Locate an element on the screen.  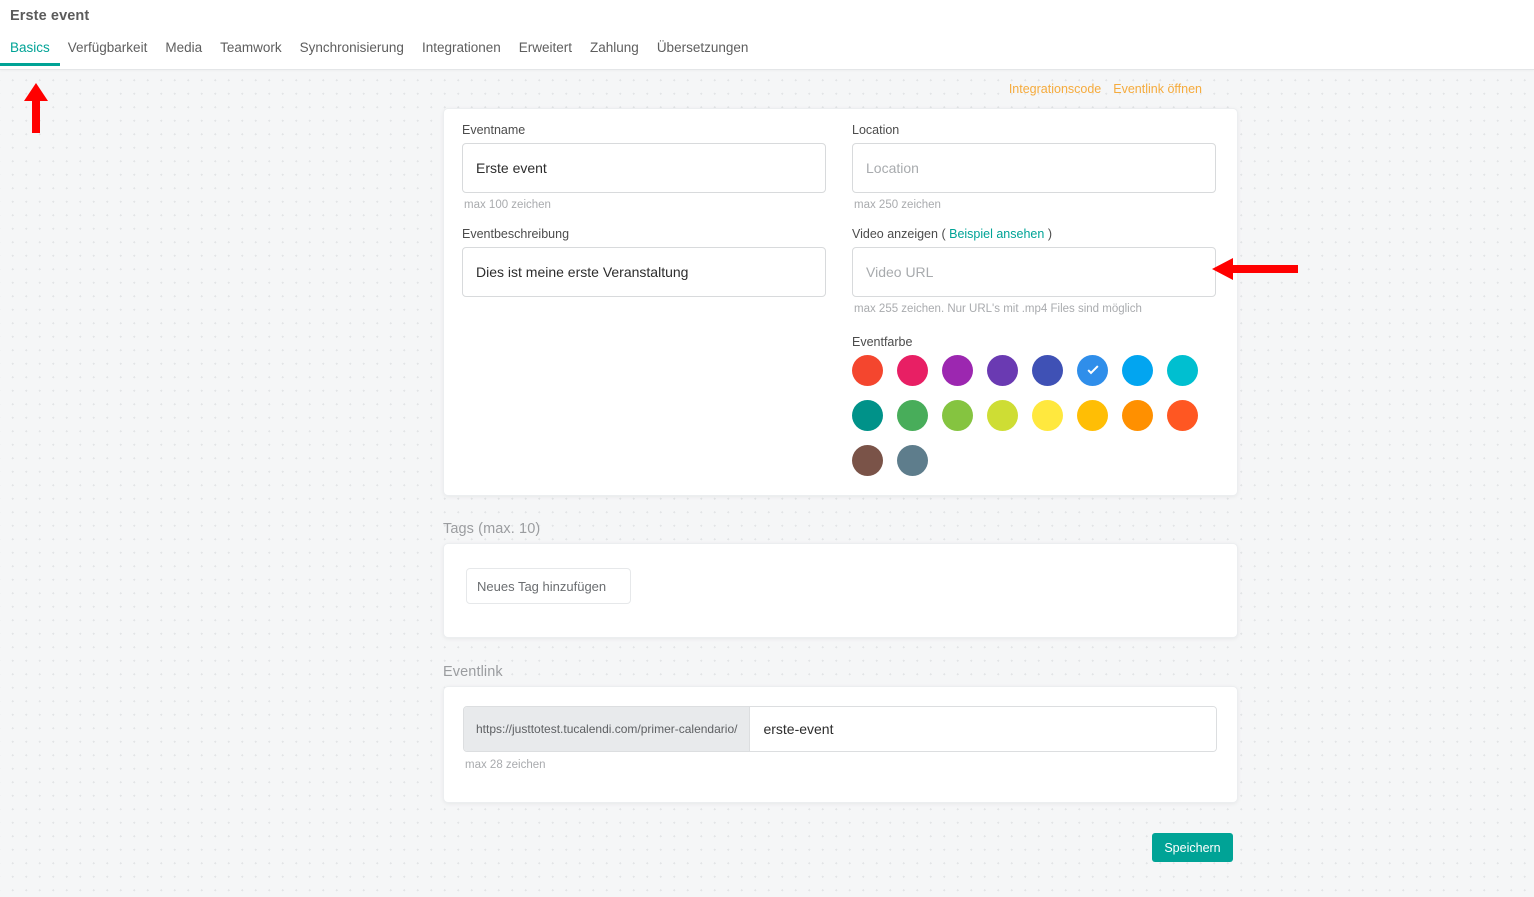
eventlink-hint: max 28 zeichen is located at coordinates (505, 765).